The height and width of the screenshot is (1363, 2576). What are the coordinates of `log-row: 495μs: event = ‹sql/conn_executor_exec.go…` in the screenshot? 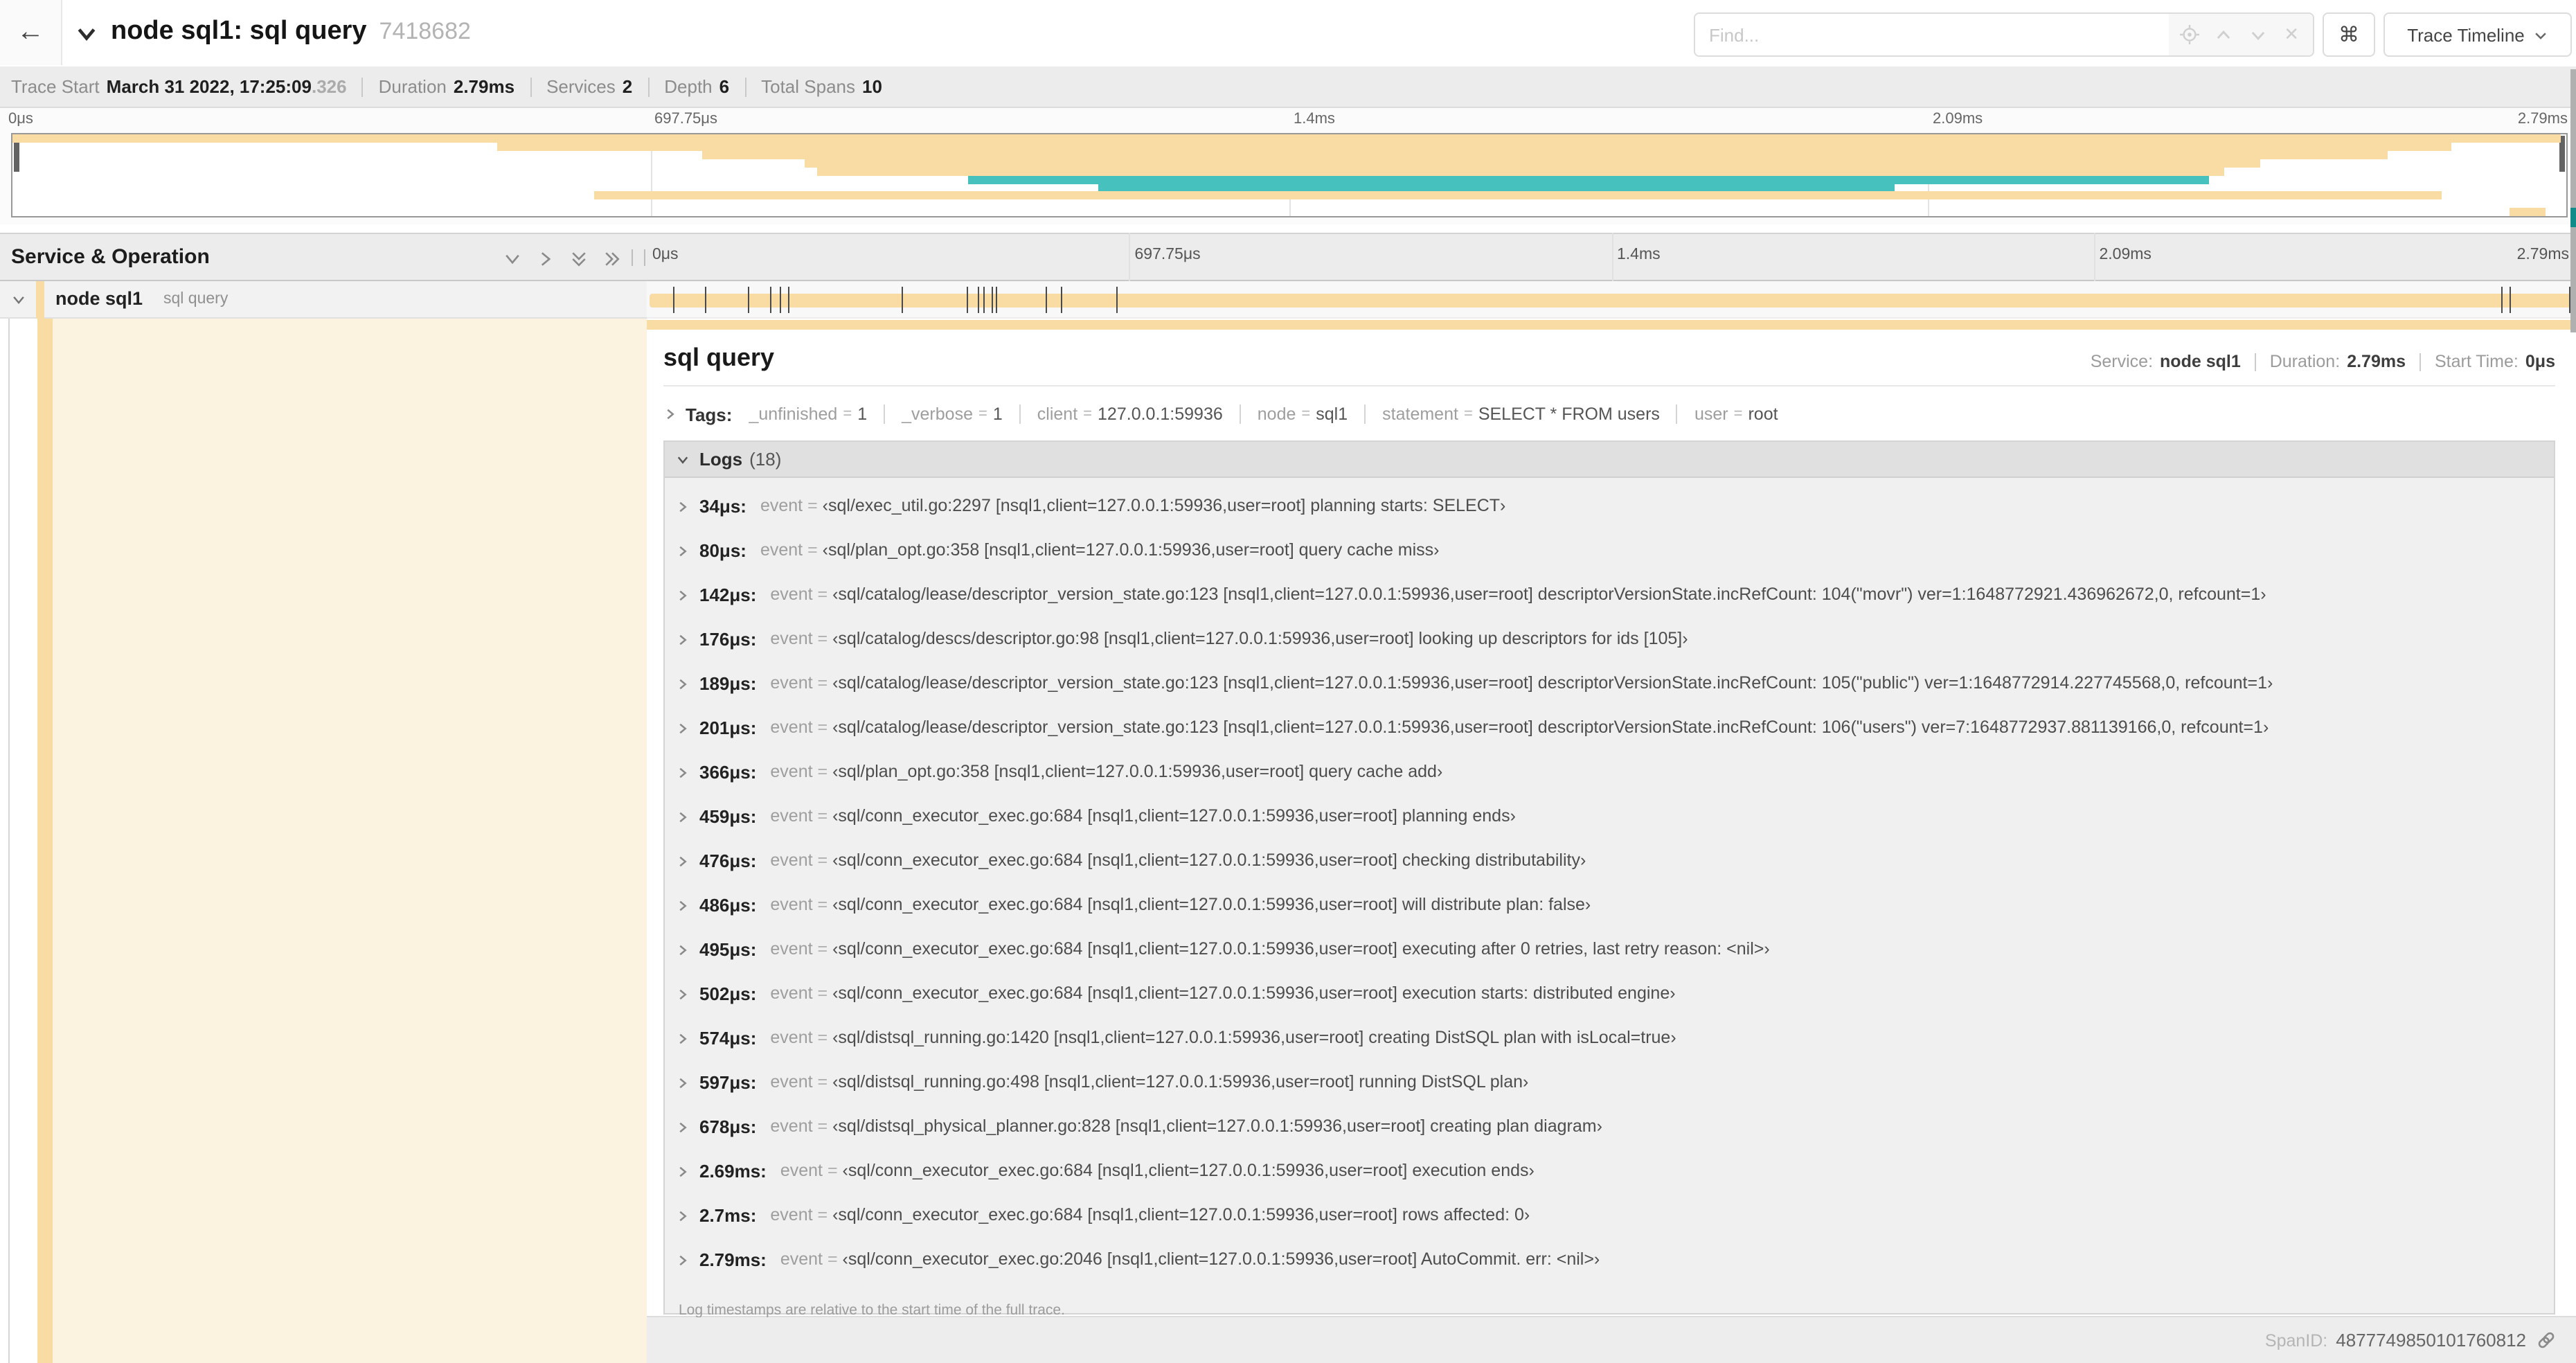 It's located at (1609, 961).